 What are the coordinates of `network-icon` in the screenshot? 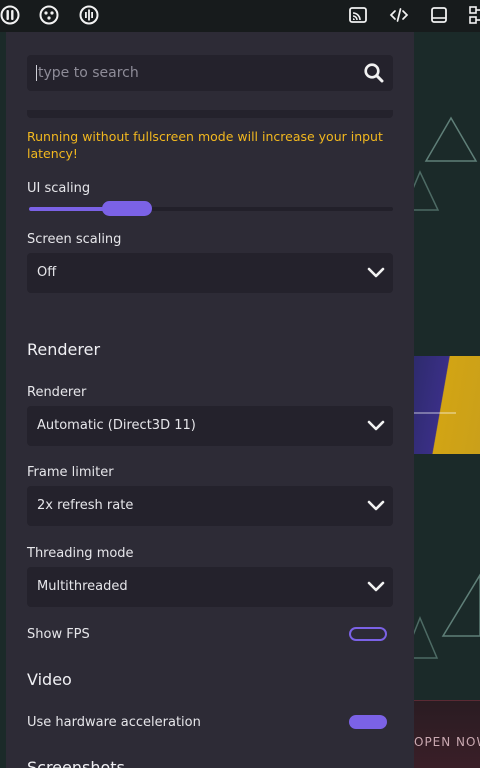 It's located at (473, 15).